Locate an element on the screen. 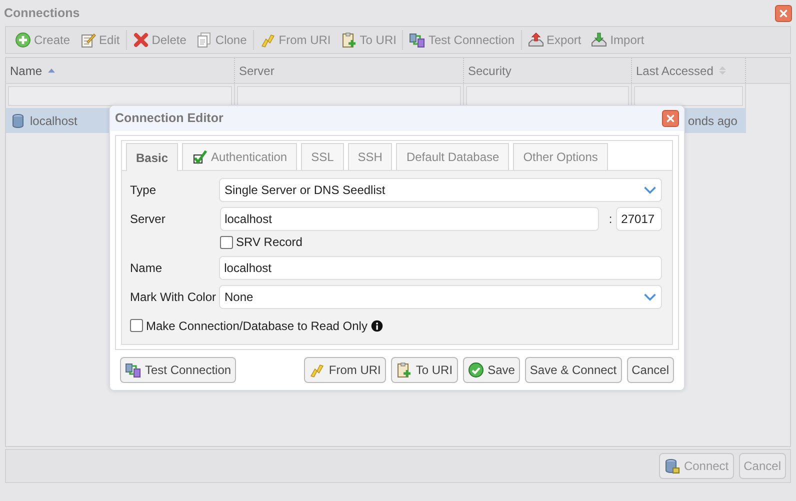  dialog-button: Save is located at coordinates (491, 370).